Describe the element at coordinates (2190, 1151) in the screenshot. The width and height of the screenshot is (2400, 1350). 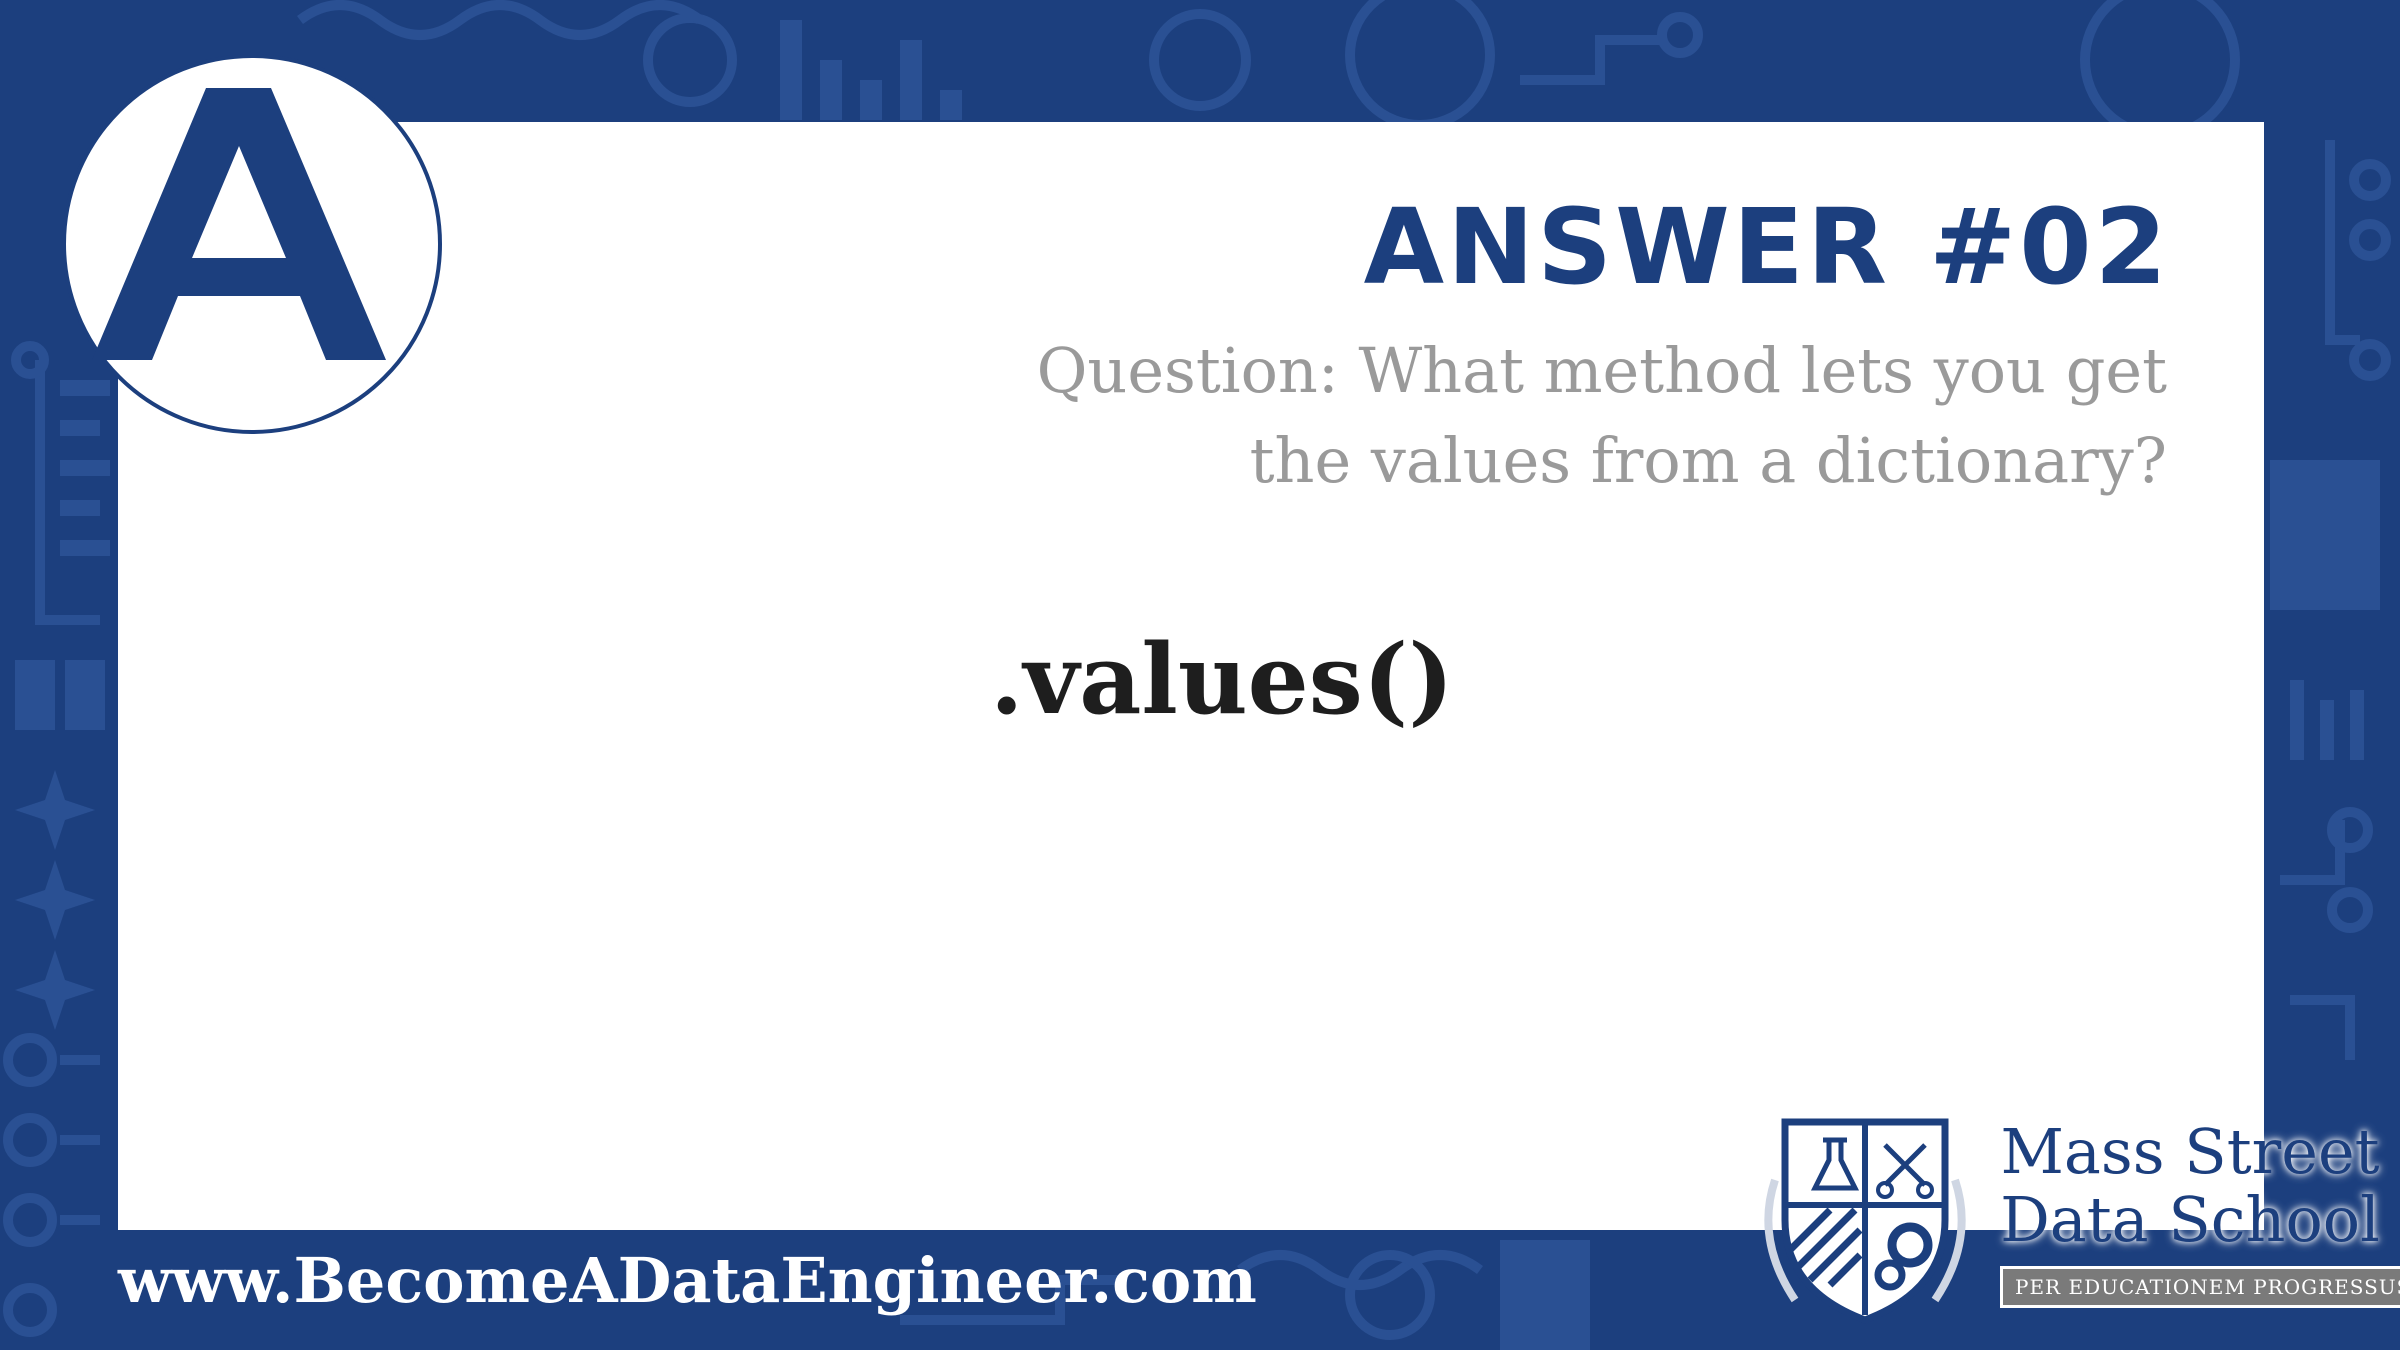
I see `brand-name-line1: Mass Street` at that location.